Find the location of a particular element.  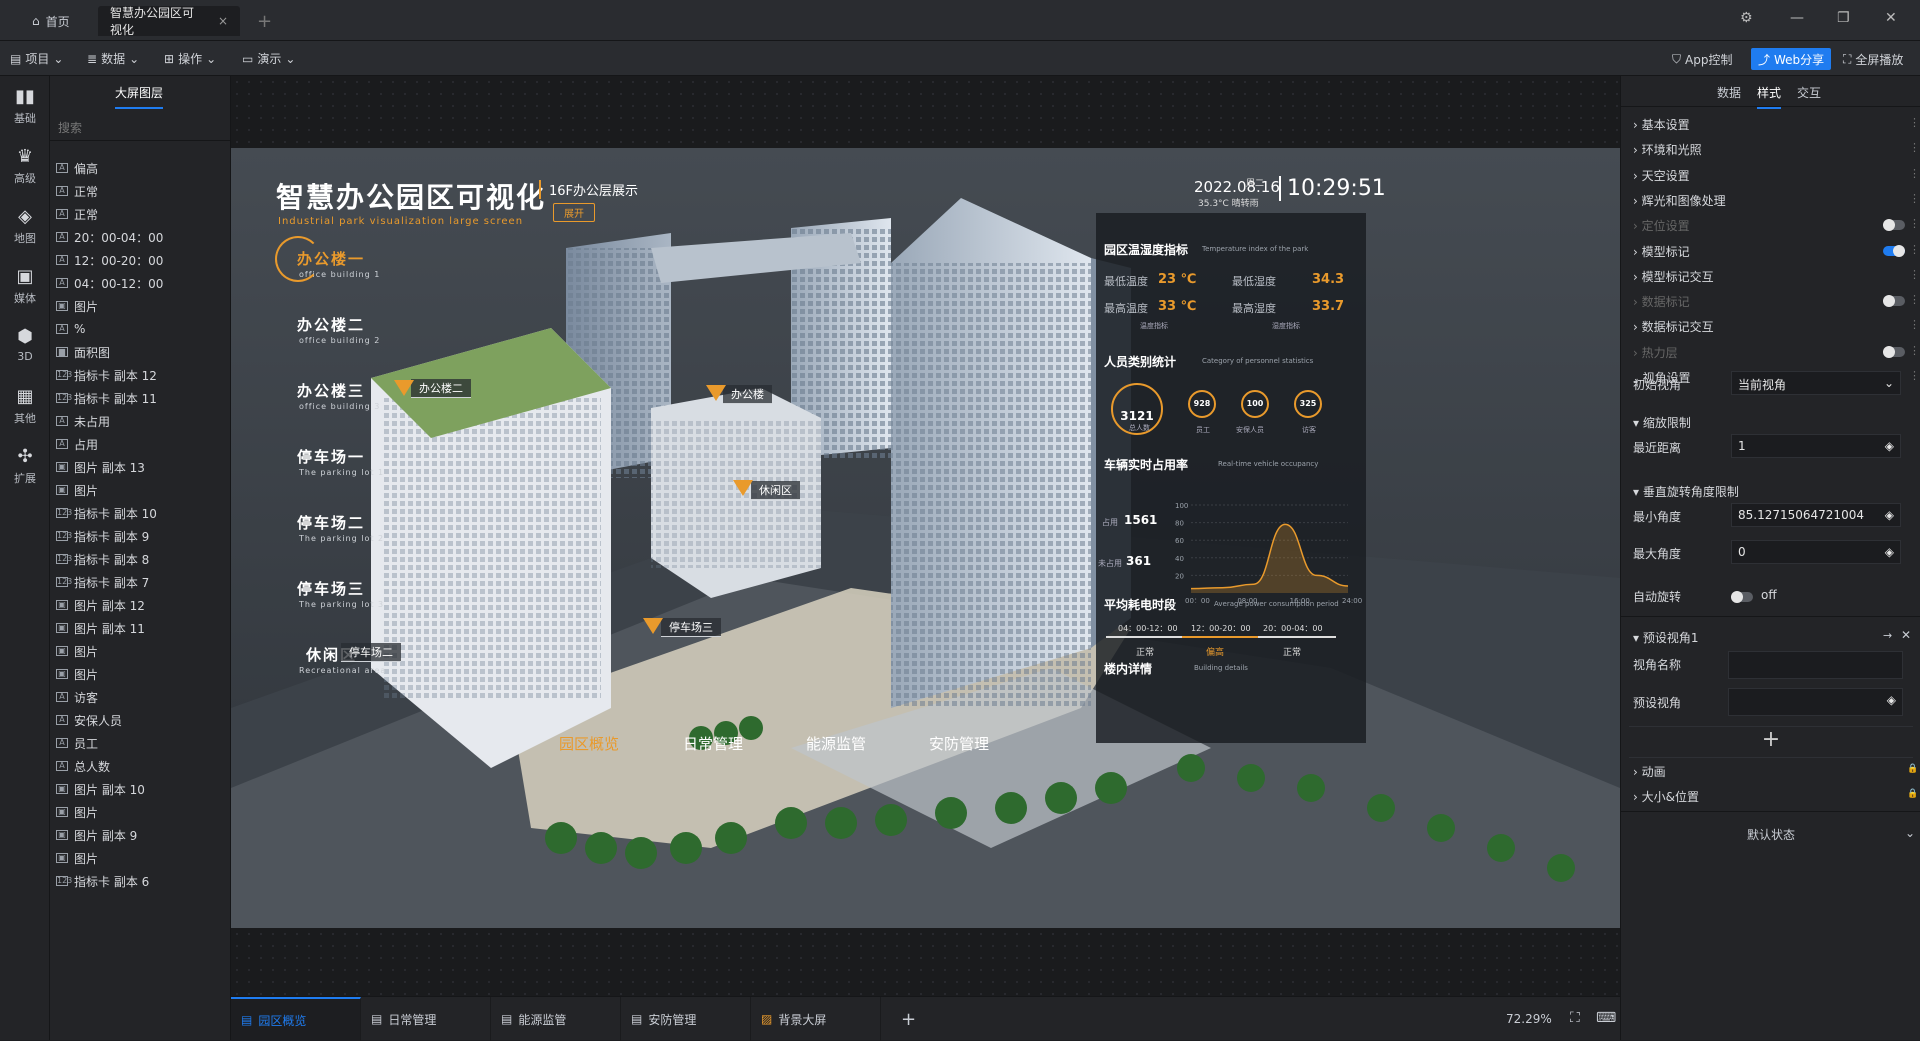

nav-daily-management: 日常管理 is located at coordinates (713, 743).